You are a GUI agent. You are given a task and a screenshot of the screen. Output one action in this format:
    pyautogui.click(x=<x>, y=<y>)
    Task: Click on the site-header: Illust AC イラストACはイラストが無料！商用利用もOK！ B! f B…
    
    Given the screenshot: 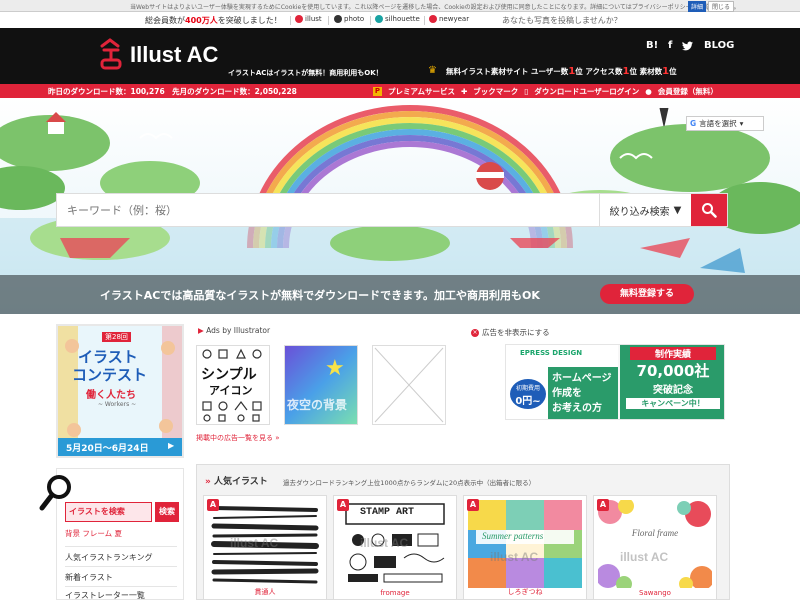 What is the action you would take?
    pyautogui.click(x=400, y=56)
    